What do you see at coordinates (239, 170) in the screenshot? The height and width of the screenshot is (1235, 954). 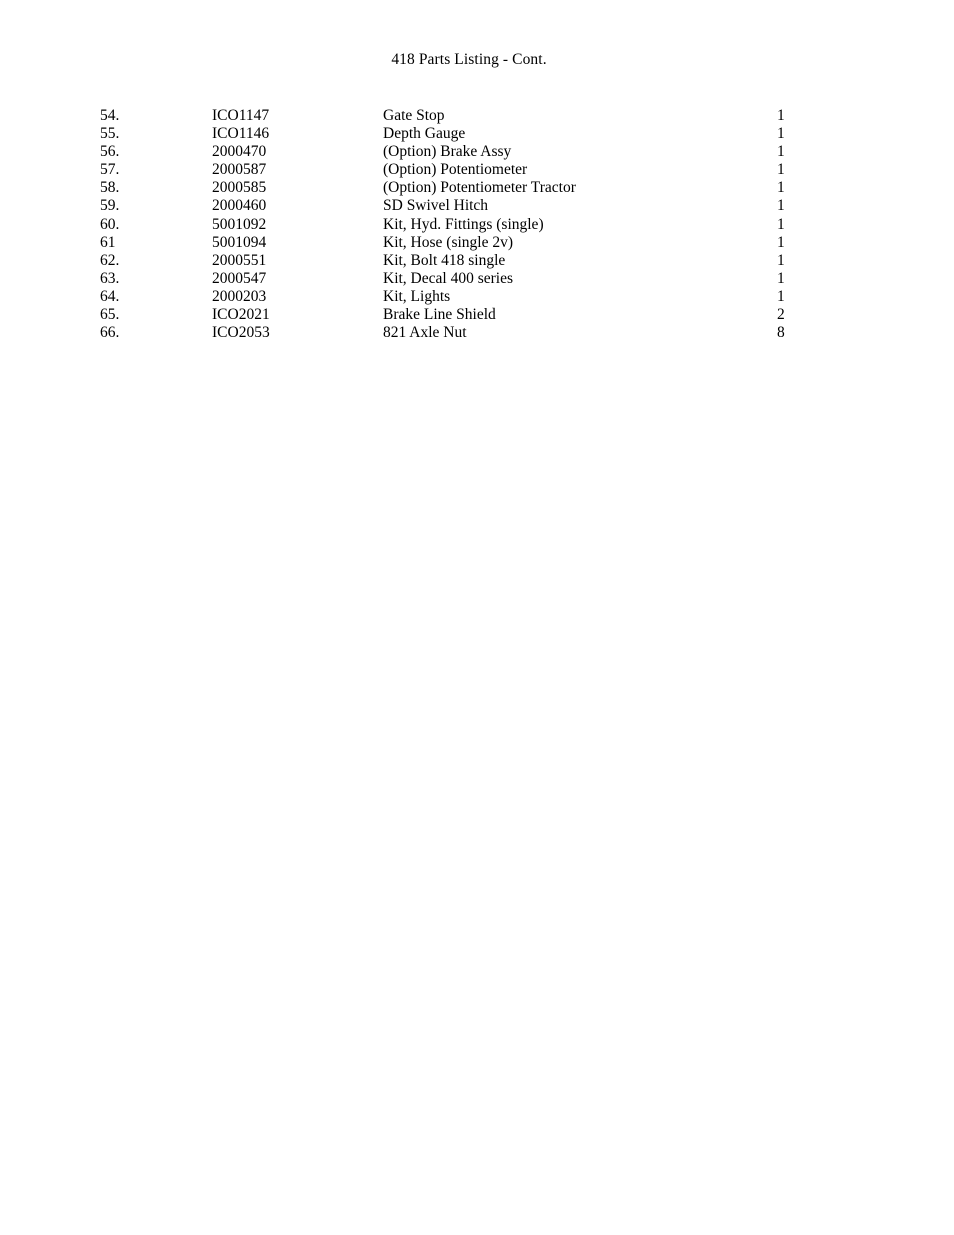 I see `part-number-cell: 2000587` at bounding box center [239, 170].